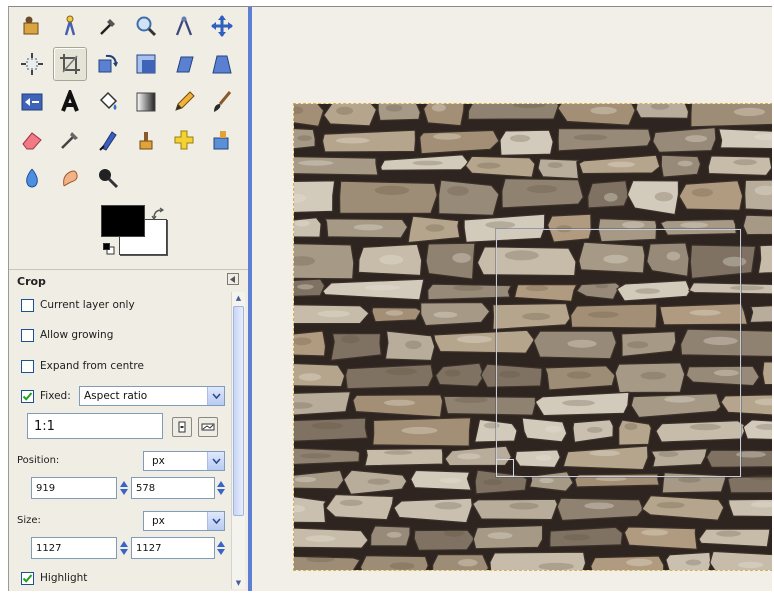 This screenshot has height=593, width=774. I want to click on perspective-icon, so click(222, 64).